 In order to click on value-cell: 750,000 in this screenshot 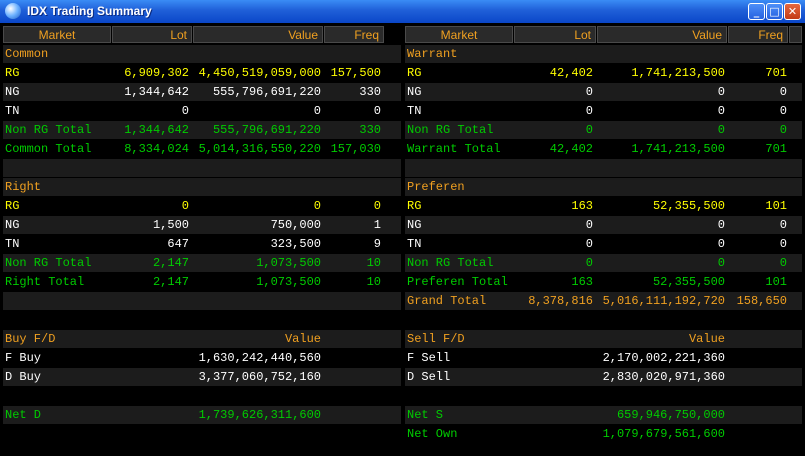, I will do `click(295, 225)`.